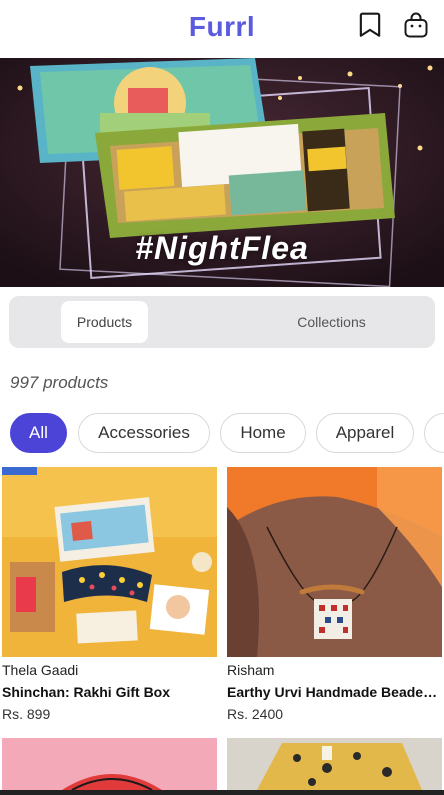 This screenshot has width=444, height=795. What do you see at coordinates (26, 714) in the screenshot?
I see `product-price: Rs. 899` at bounding box center [26, 714].